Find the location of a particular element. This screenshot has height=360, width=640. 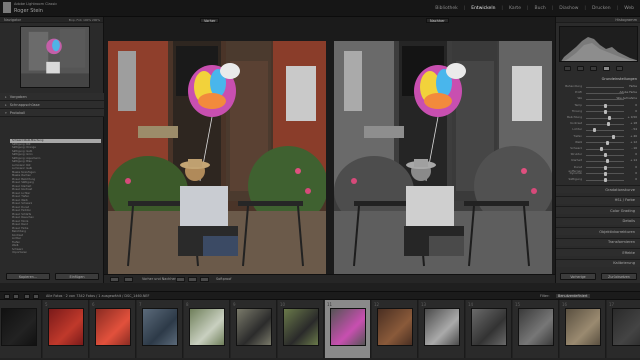

history-section: Protokoll is located at coordinates (52, 113).